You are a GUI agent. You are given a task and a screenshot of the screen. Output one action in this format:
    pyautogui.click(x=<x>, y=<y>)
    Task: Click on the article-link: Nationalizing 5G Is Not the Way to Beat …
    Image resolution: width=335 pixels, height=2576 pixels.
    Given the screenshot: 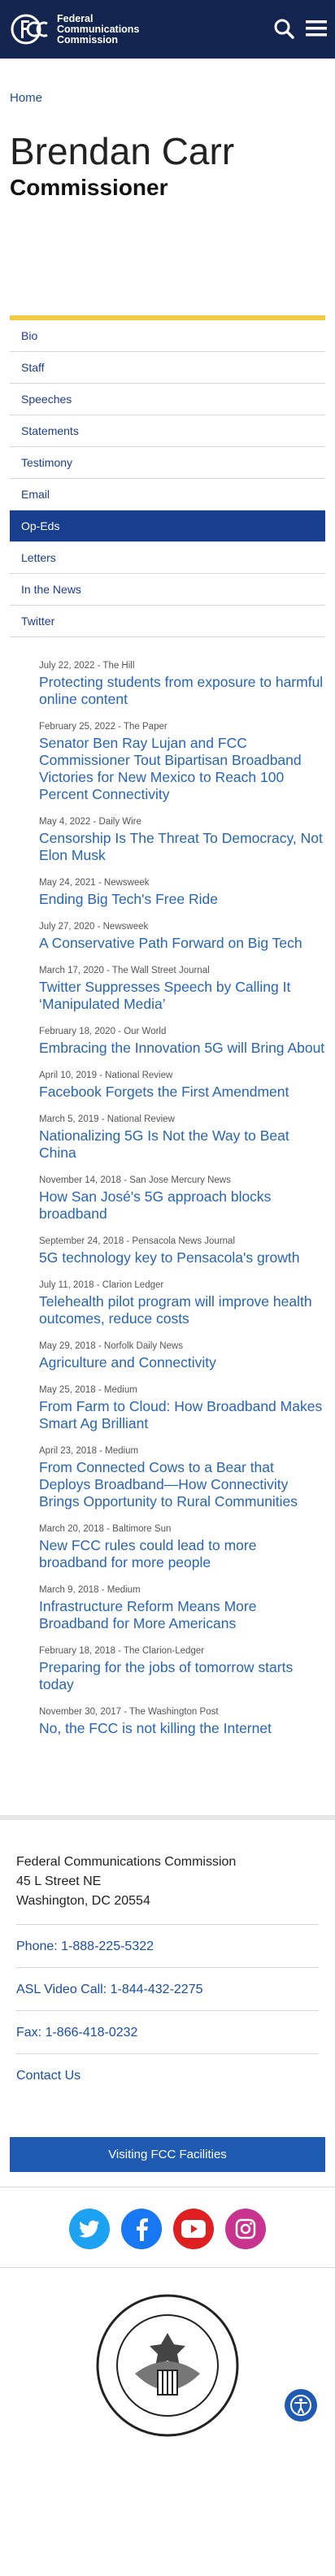 What is the action you would take?
    pyautogui.click(x=164, y=1144)
    